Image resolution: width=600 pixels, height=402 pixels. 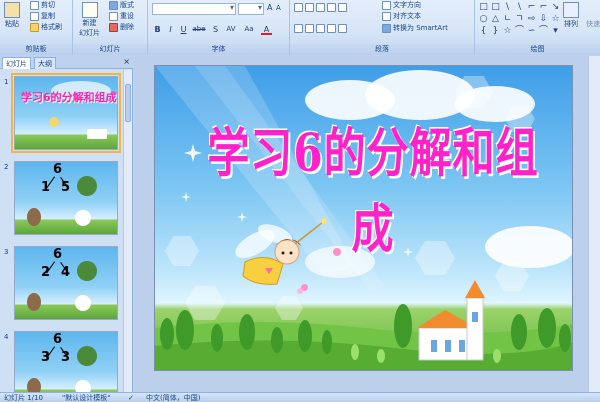 I want to click on font-size-combo, so click(x=251, y=9).